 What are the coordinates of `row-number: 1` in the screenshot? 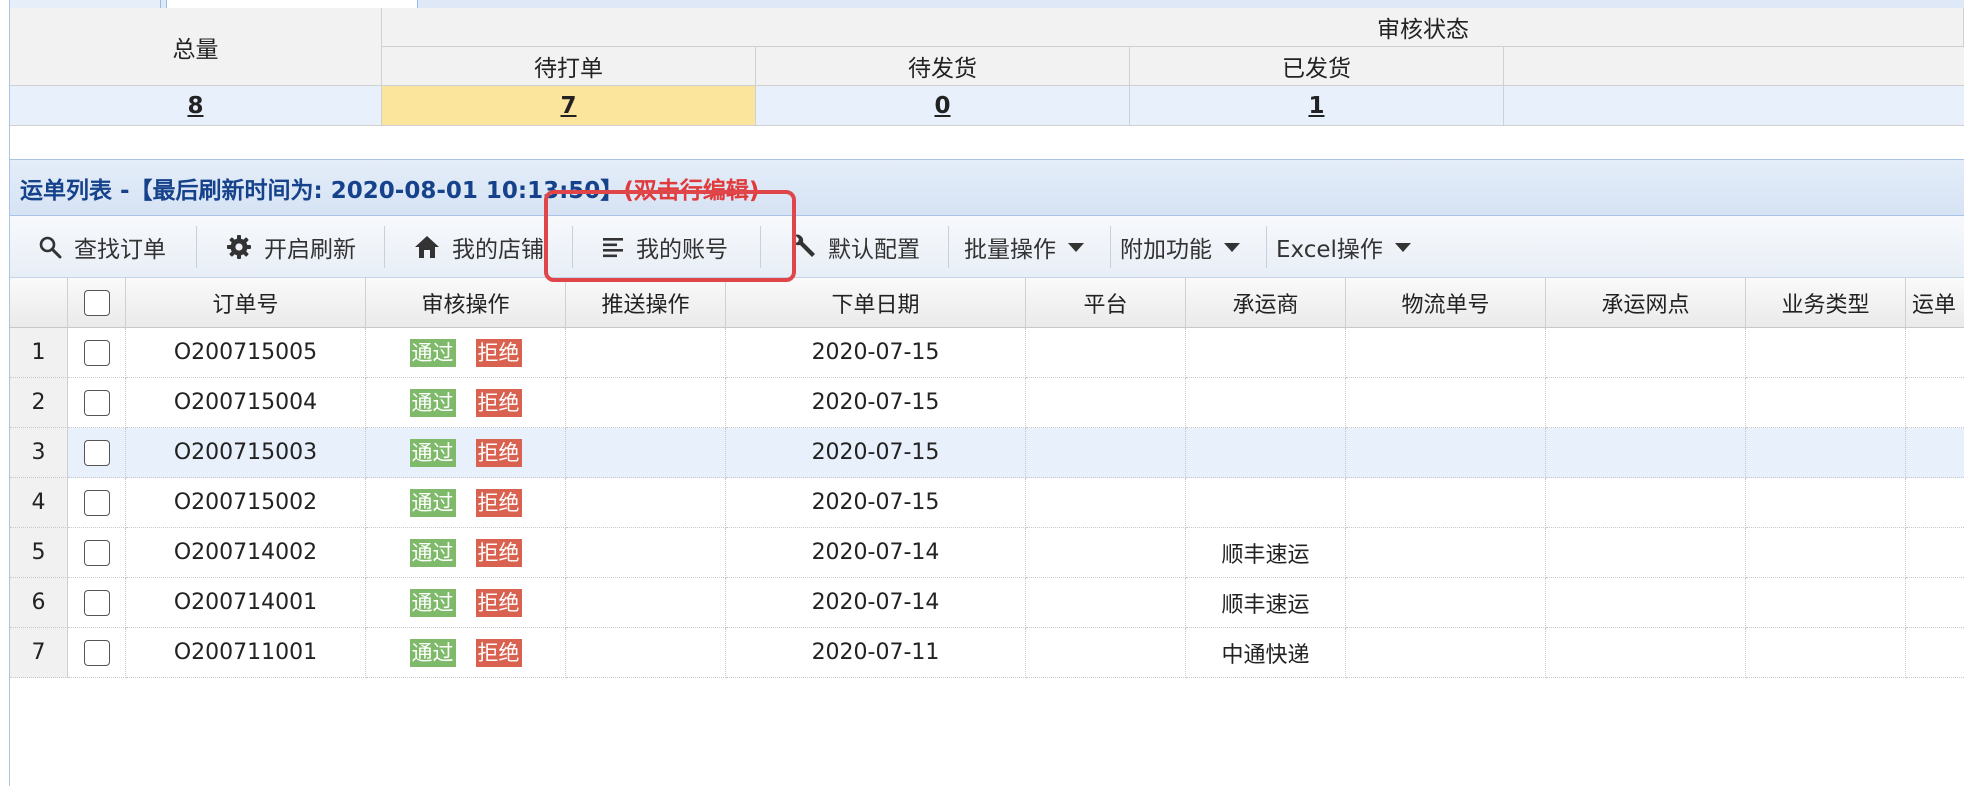 It's located at (39, 353).